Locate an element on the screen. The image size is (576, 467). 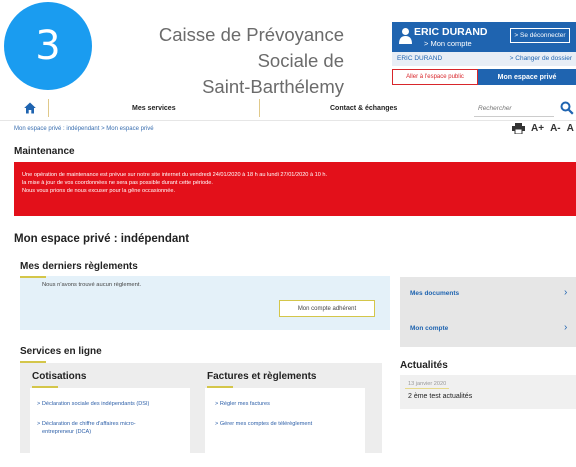
my-account-link: > Mon compte is located at coordinates (448, 43).